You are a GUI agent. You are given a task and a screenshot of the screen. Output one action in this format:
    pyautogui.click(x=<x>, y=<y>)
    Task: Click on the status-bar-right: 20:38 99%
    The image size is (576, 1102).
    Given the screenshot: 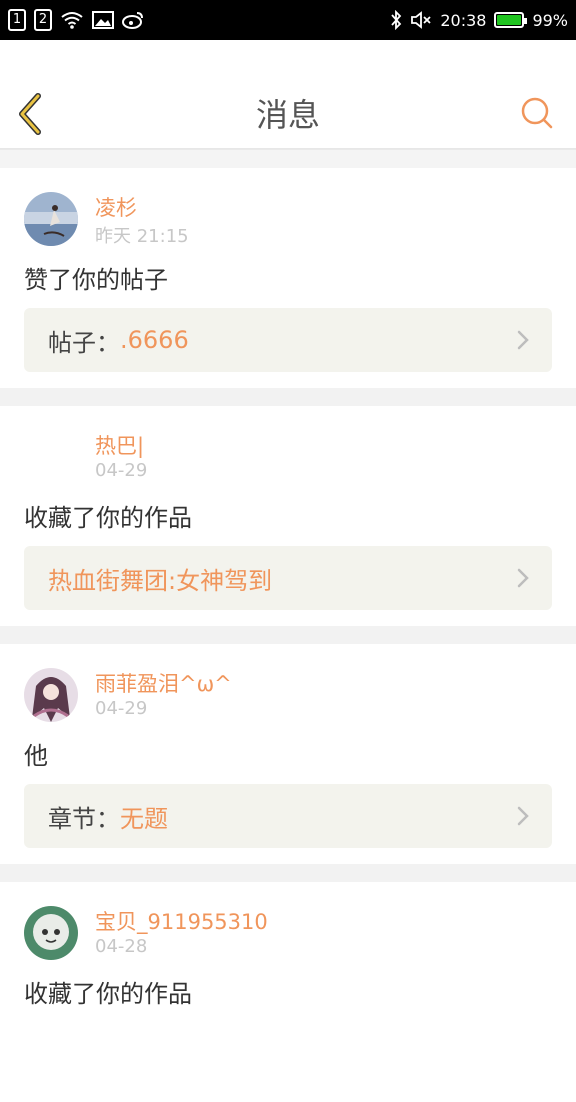 What is the action you would take?
    pyautogui.click(x=479, y=20)
    